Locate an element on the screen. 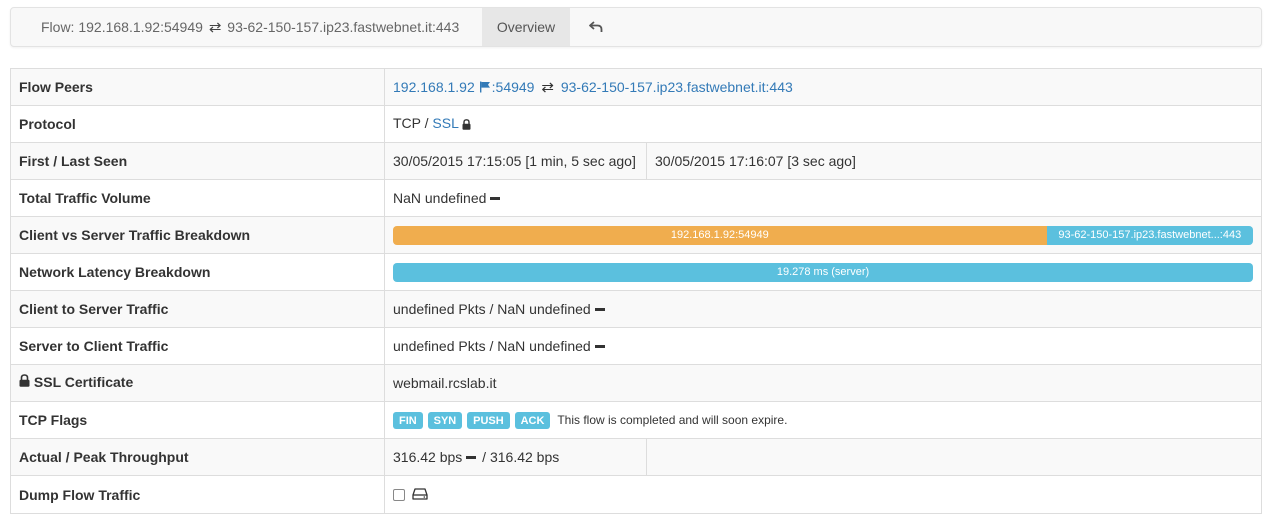  row-label: Network Latency Breakdown is located at coordinates (197, 272).